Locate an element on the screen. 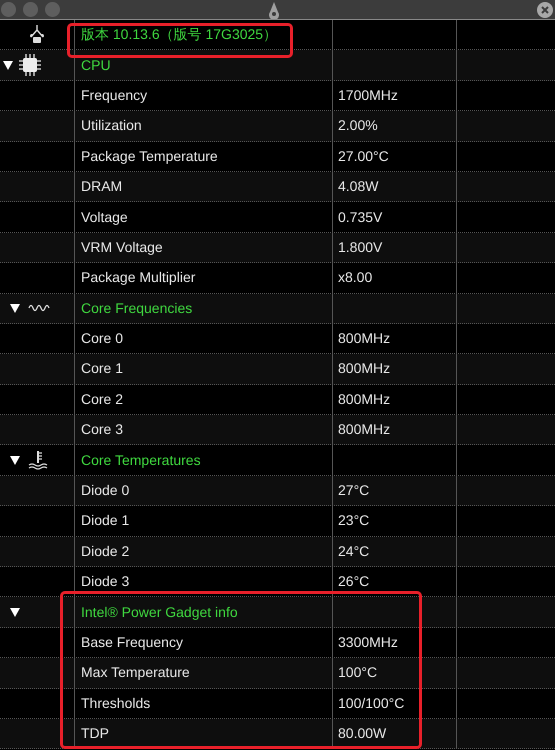  metric-value: 24°C is located at coordinates (354, 551).